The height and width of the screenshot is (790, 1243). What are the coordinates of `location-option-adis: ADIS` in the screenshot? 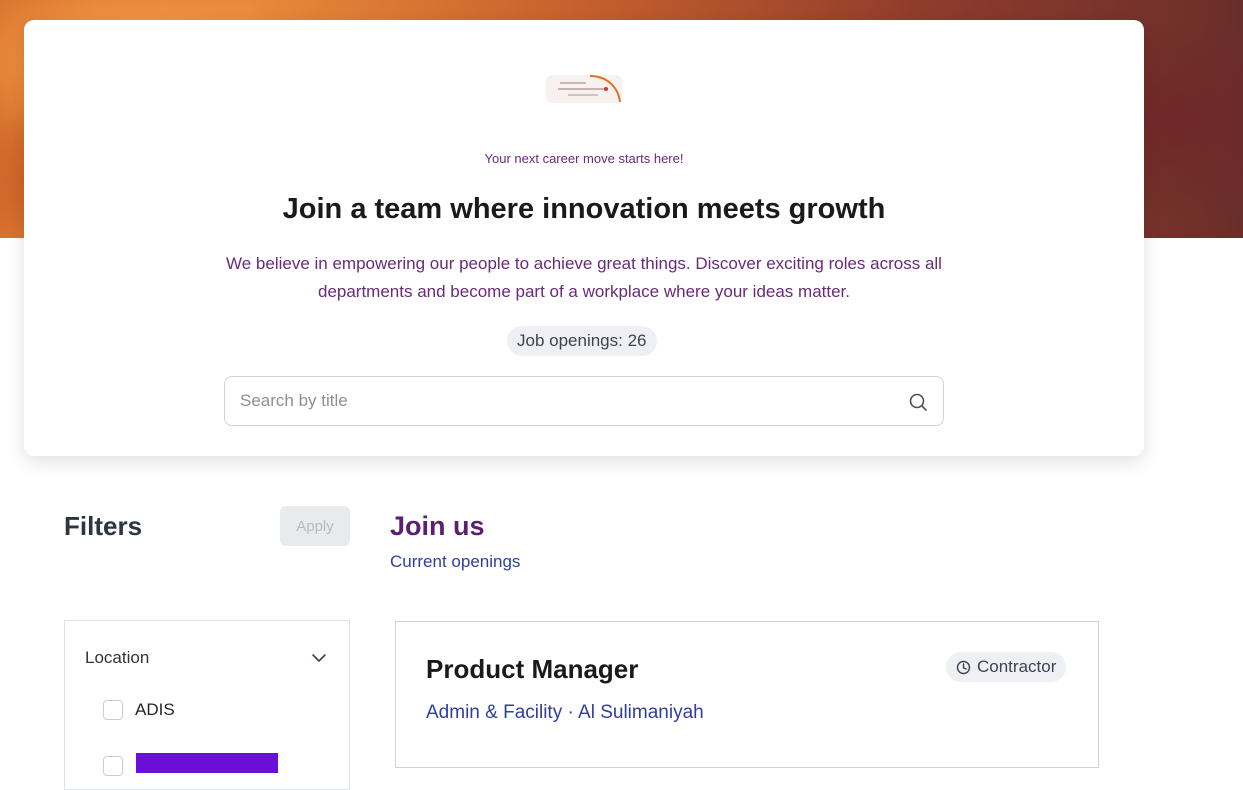 It's located at (139, 710).